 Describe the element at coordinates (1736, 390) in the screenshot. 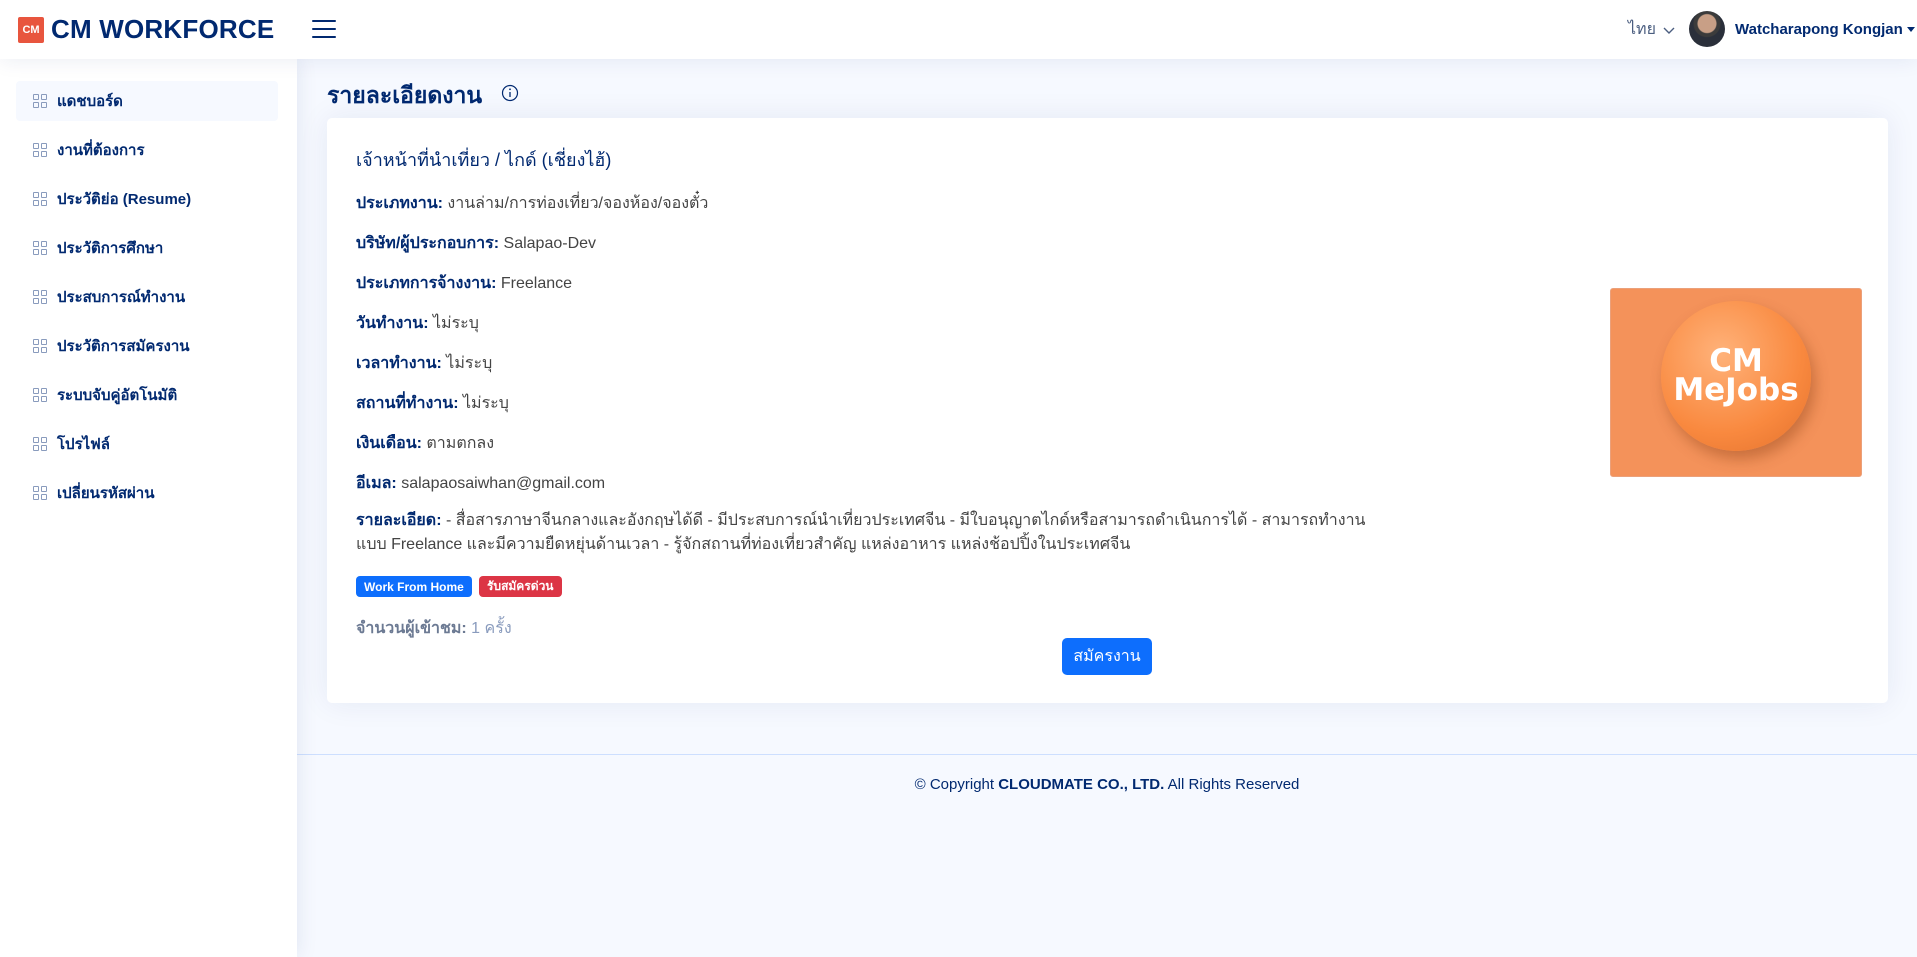

I see `image-text-line2: MeJobs` at that location.